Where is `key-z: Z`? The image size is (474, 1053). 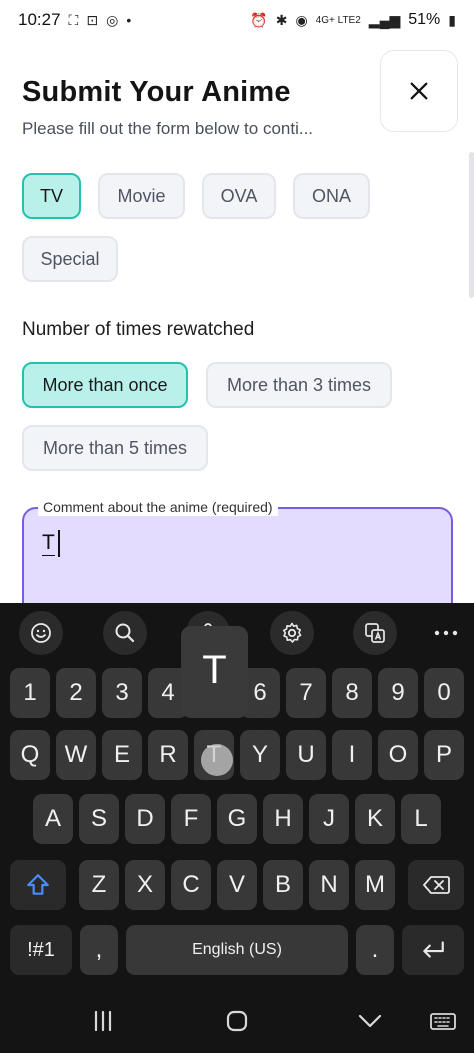
key-z: Z is located at coordinates (99, 885).